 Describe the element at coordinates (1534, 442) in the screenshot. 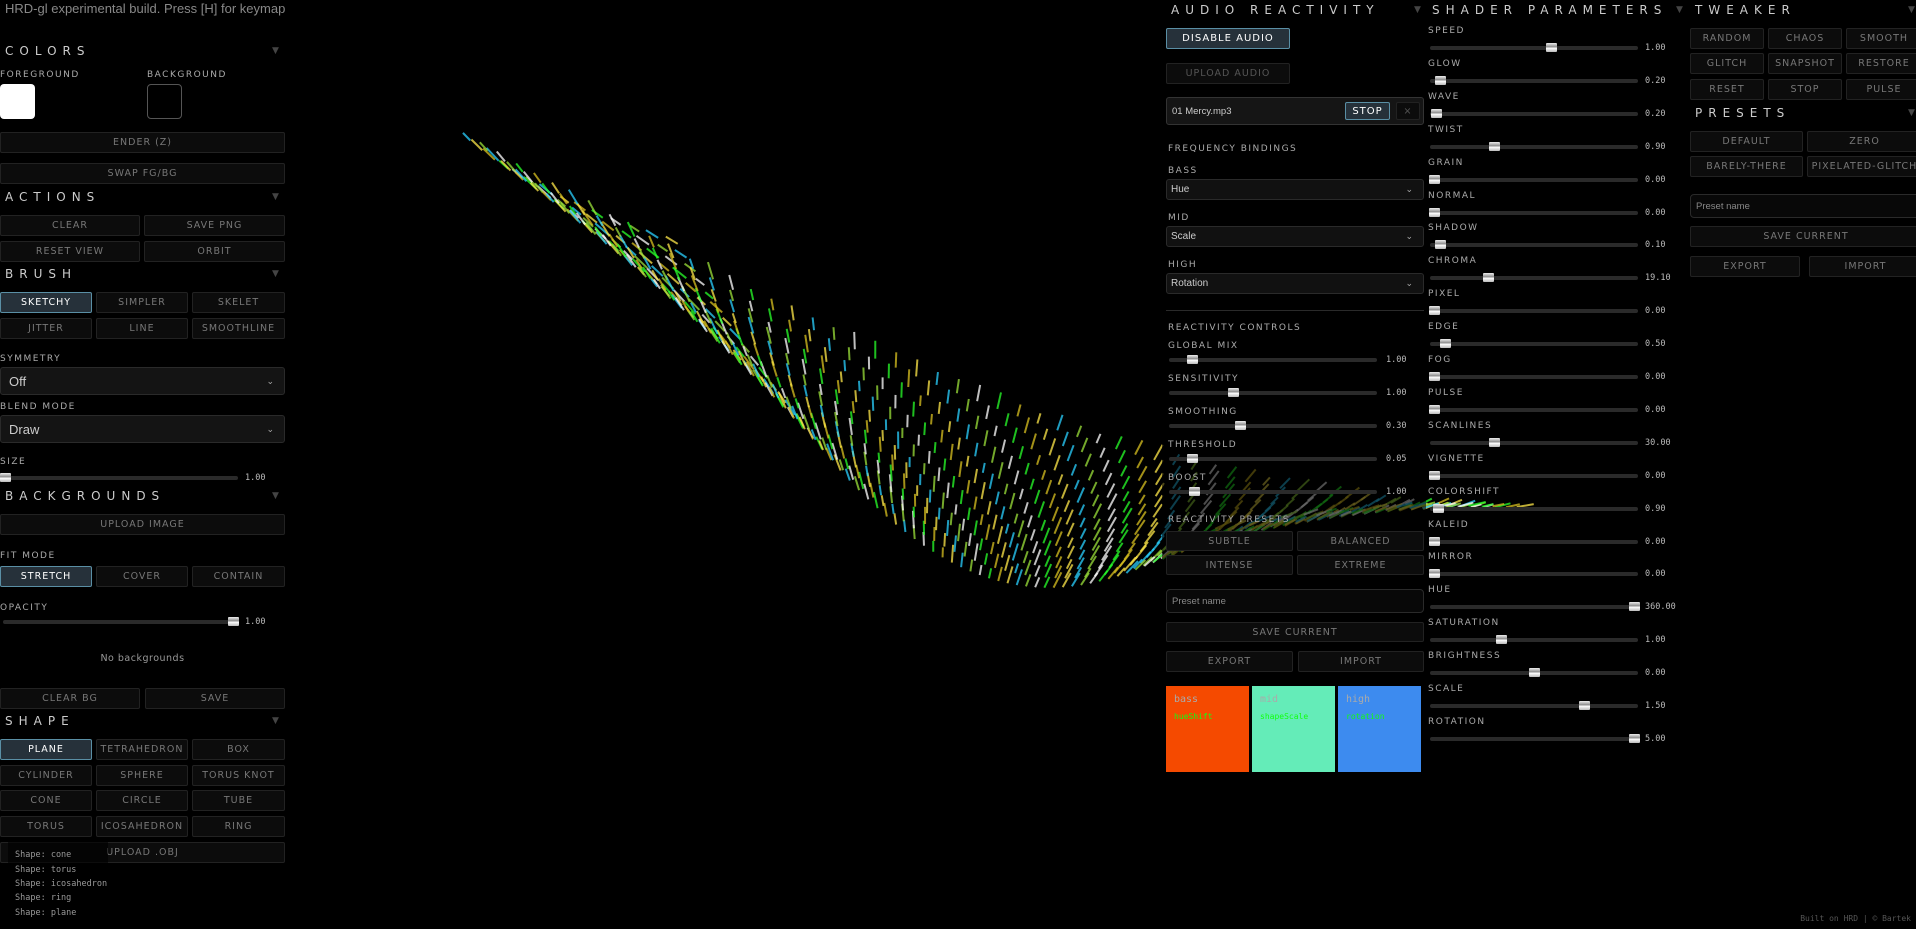

I see `scanlines-slider` at that location.